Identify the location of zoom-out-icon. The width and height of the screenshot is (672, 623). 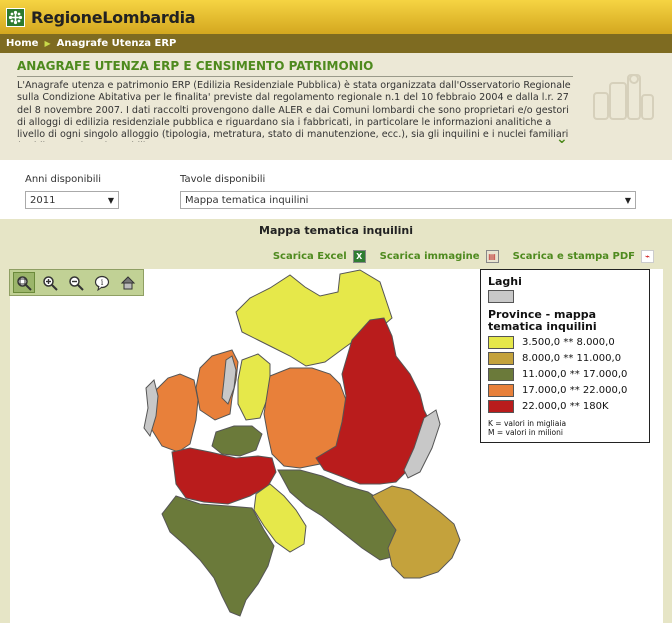
(76, 282).